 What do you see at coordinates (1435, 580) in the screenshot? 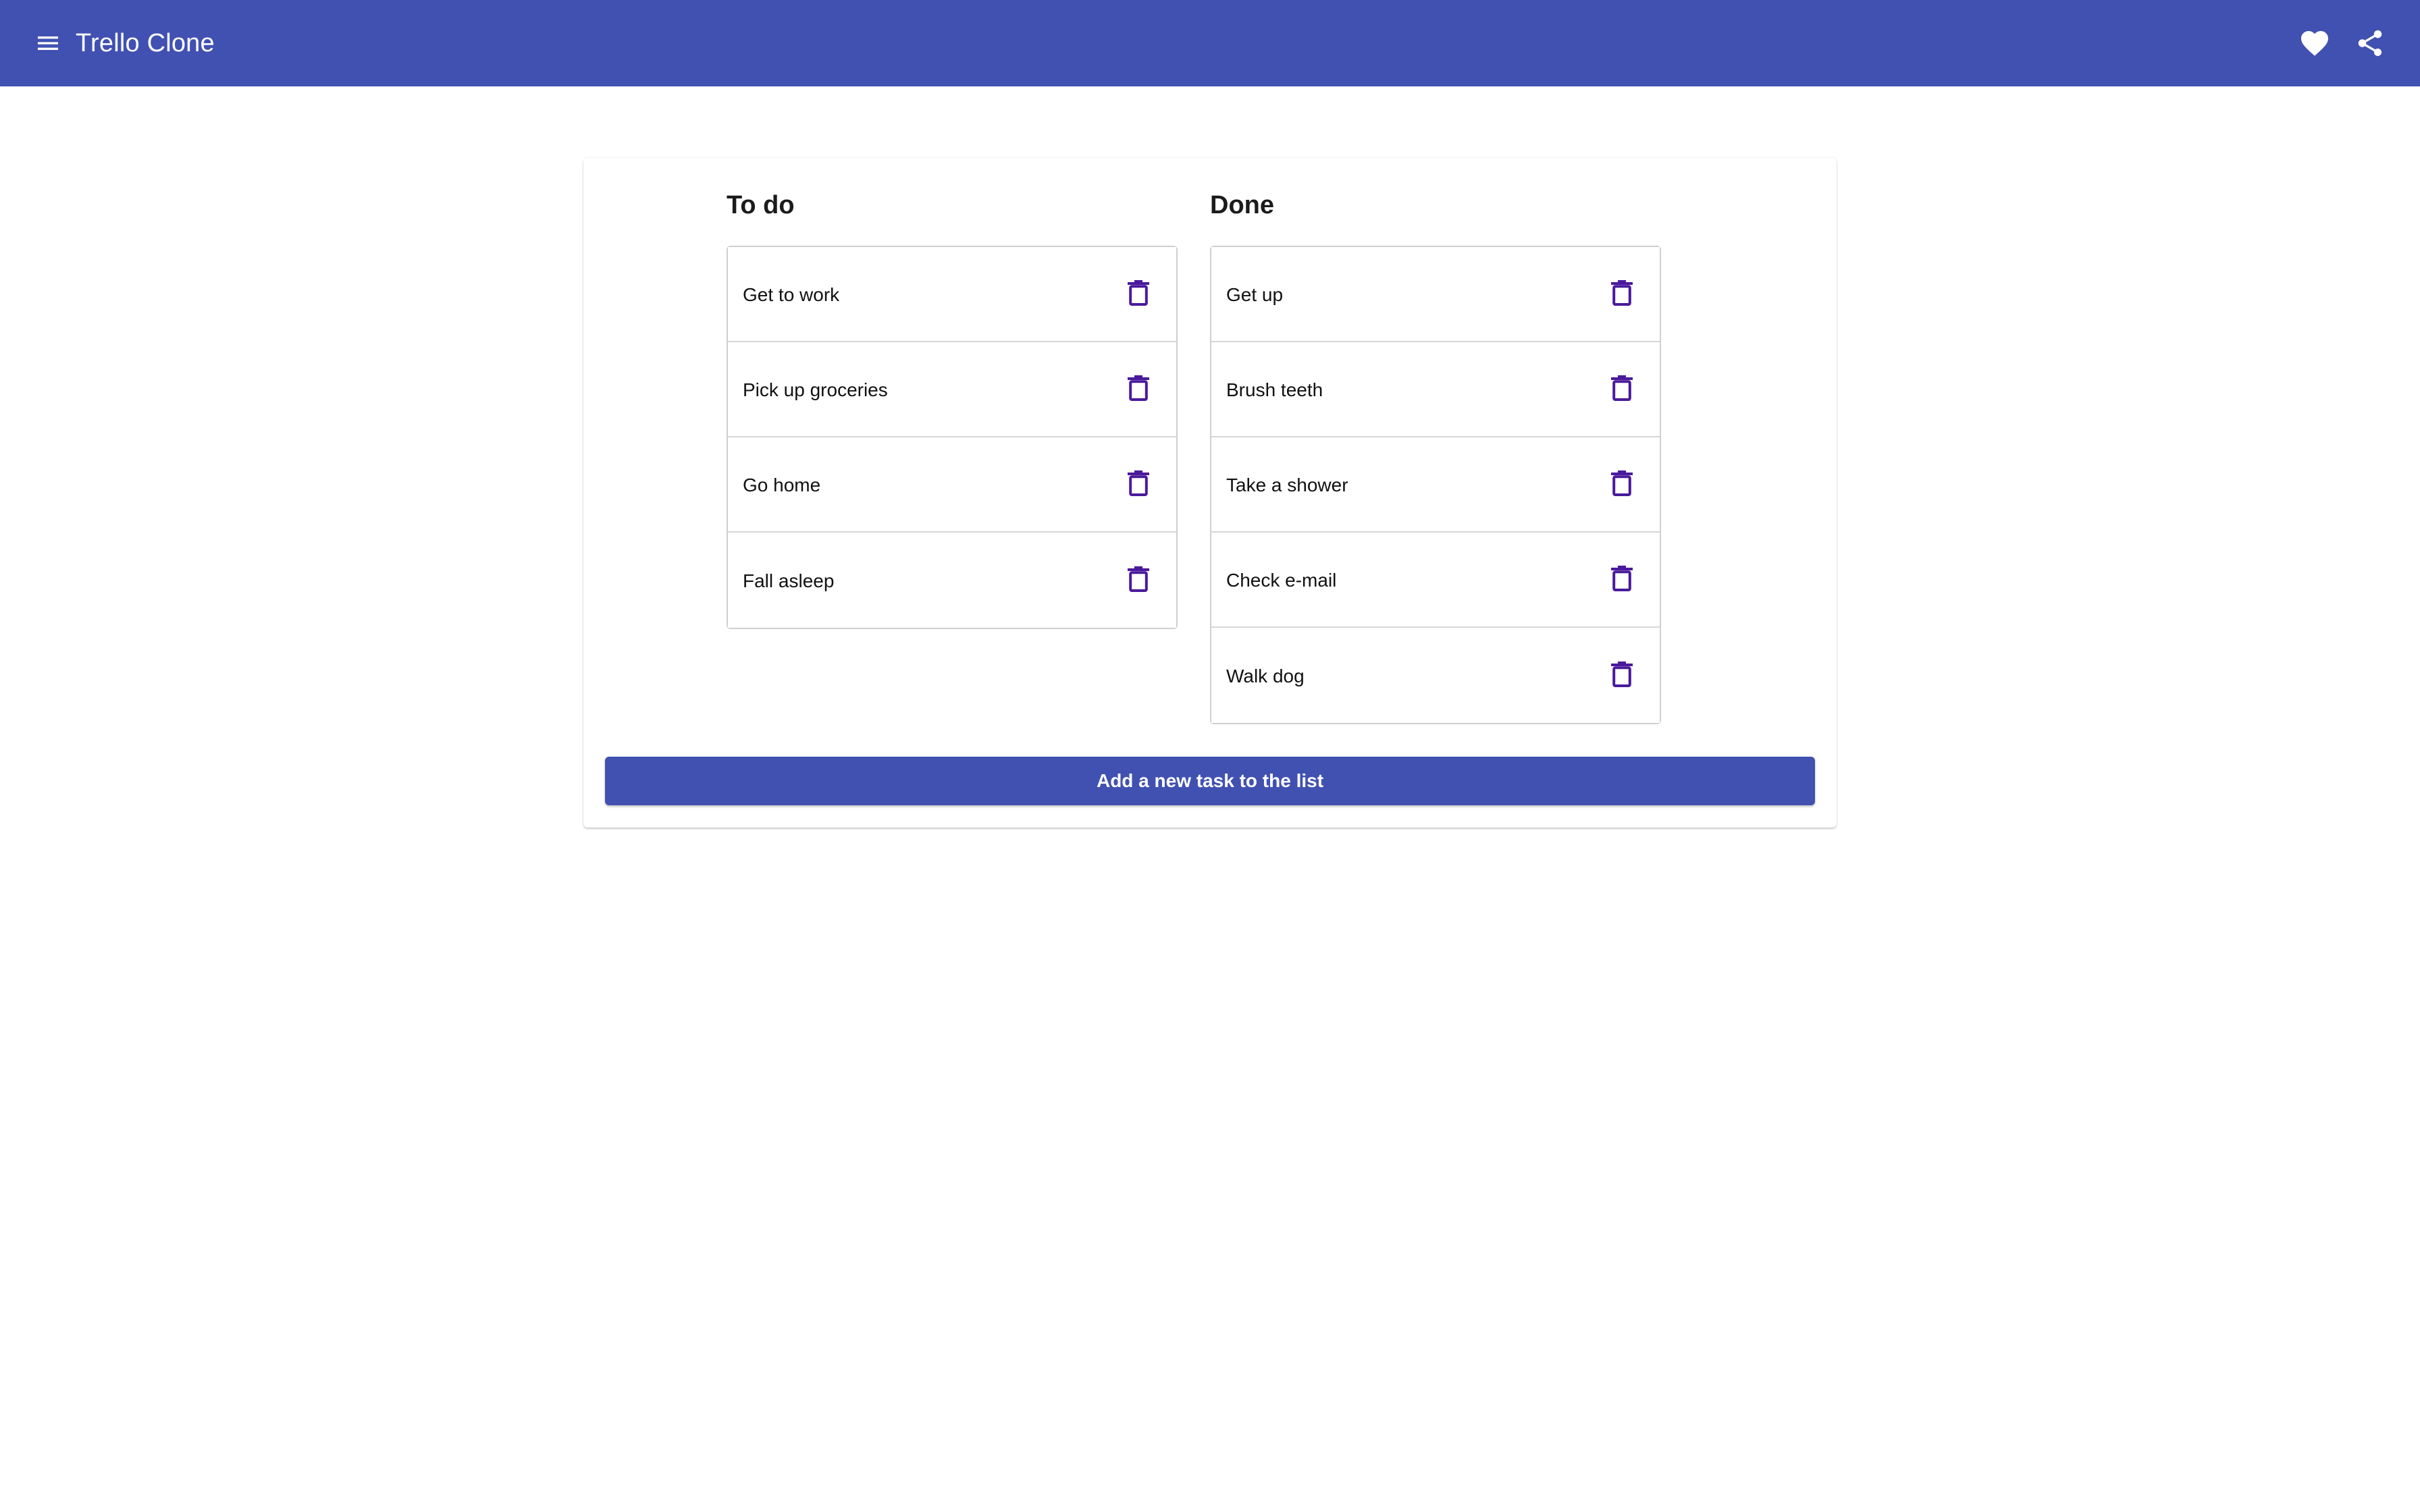
I see `task-item: Check e-mail` at bounding box center [1435, 580].